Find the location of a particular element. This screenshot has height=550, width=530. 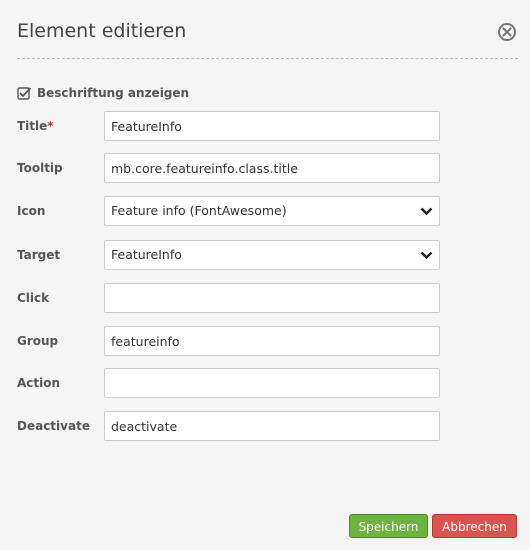

group-label: Group is located at coordinates (38, 341).